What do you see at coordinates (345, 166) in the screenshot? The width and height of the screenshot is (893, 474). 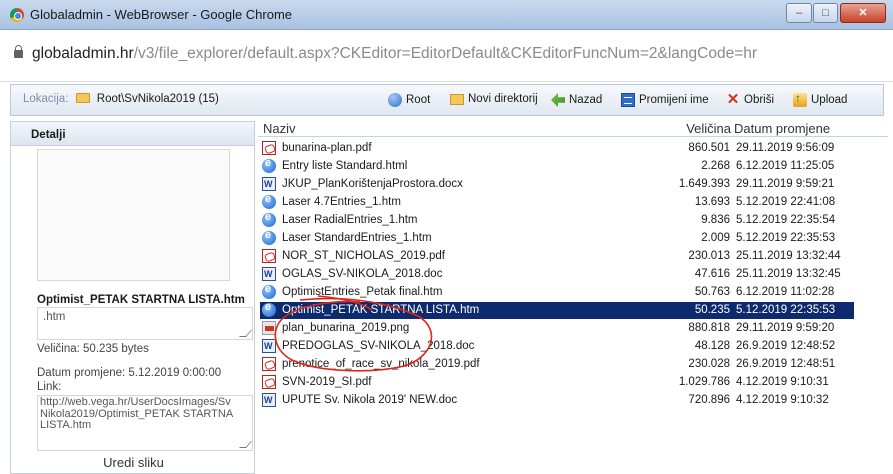 I see `file-name: Entry liste Standard.html` at bounding box center [345, 166].